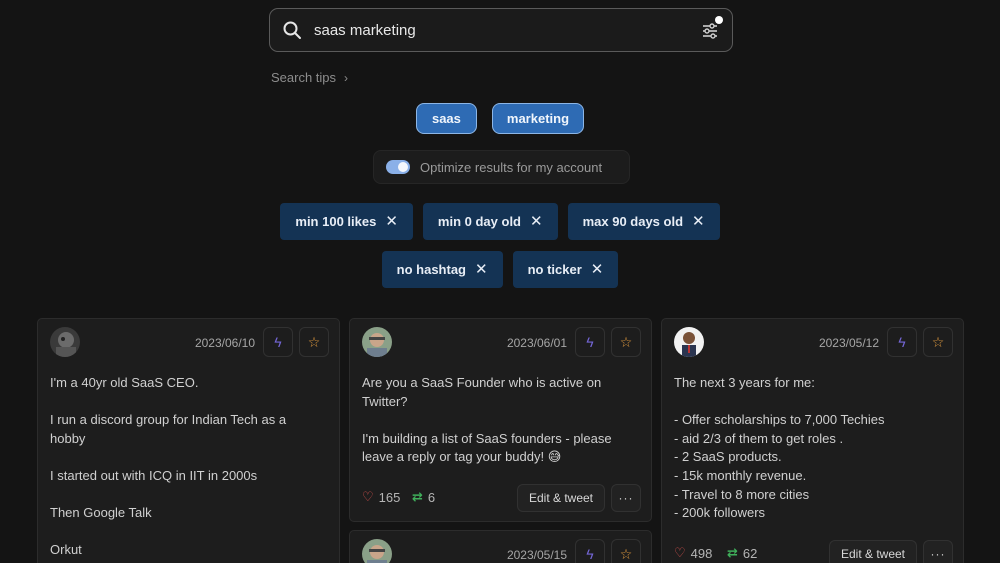 The width and height of the screenshot is (1000, 563). What do you see at coordinates (633, 221) in the screenshot?
I see `filter-chip-label: max 90 days old` at bounding box center [633, 221].